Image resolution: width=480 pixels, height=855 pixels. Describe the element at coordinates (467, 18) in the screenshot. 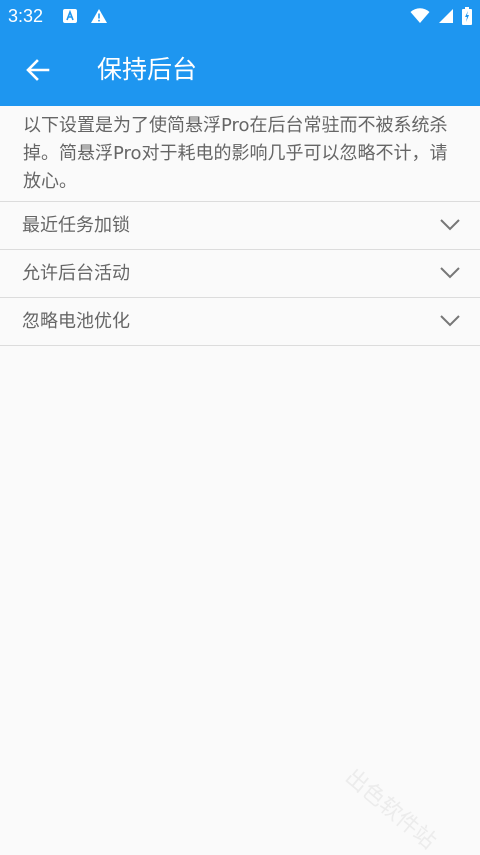

I see `battery-icon` at that location.